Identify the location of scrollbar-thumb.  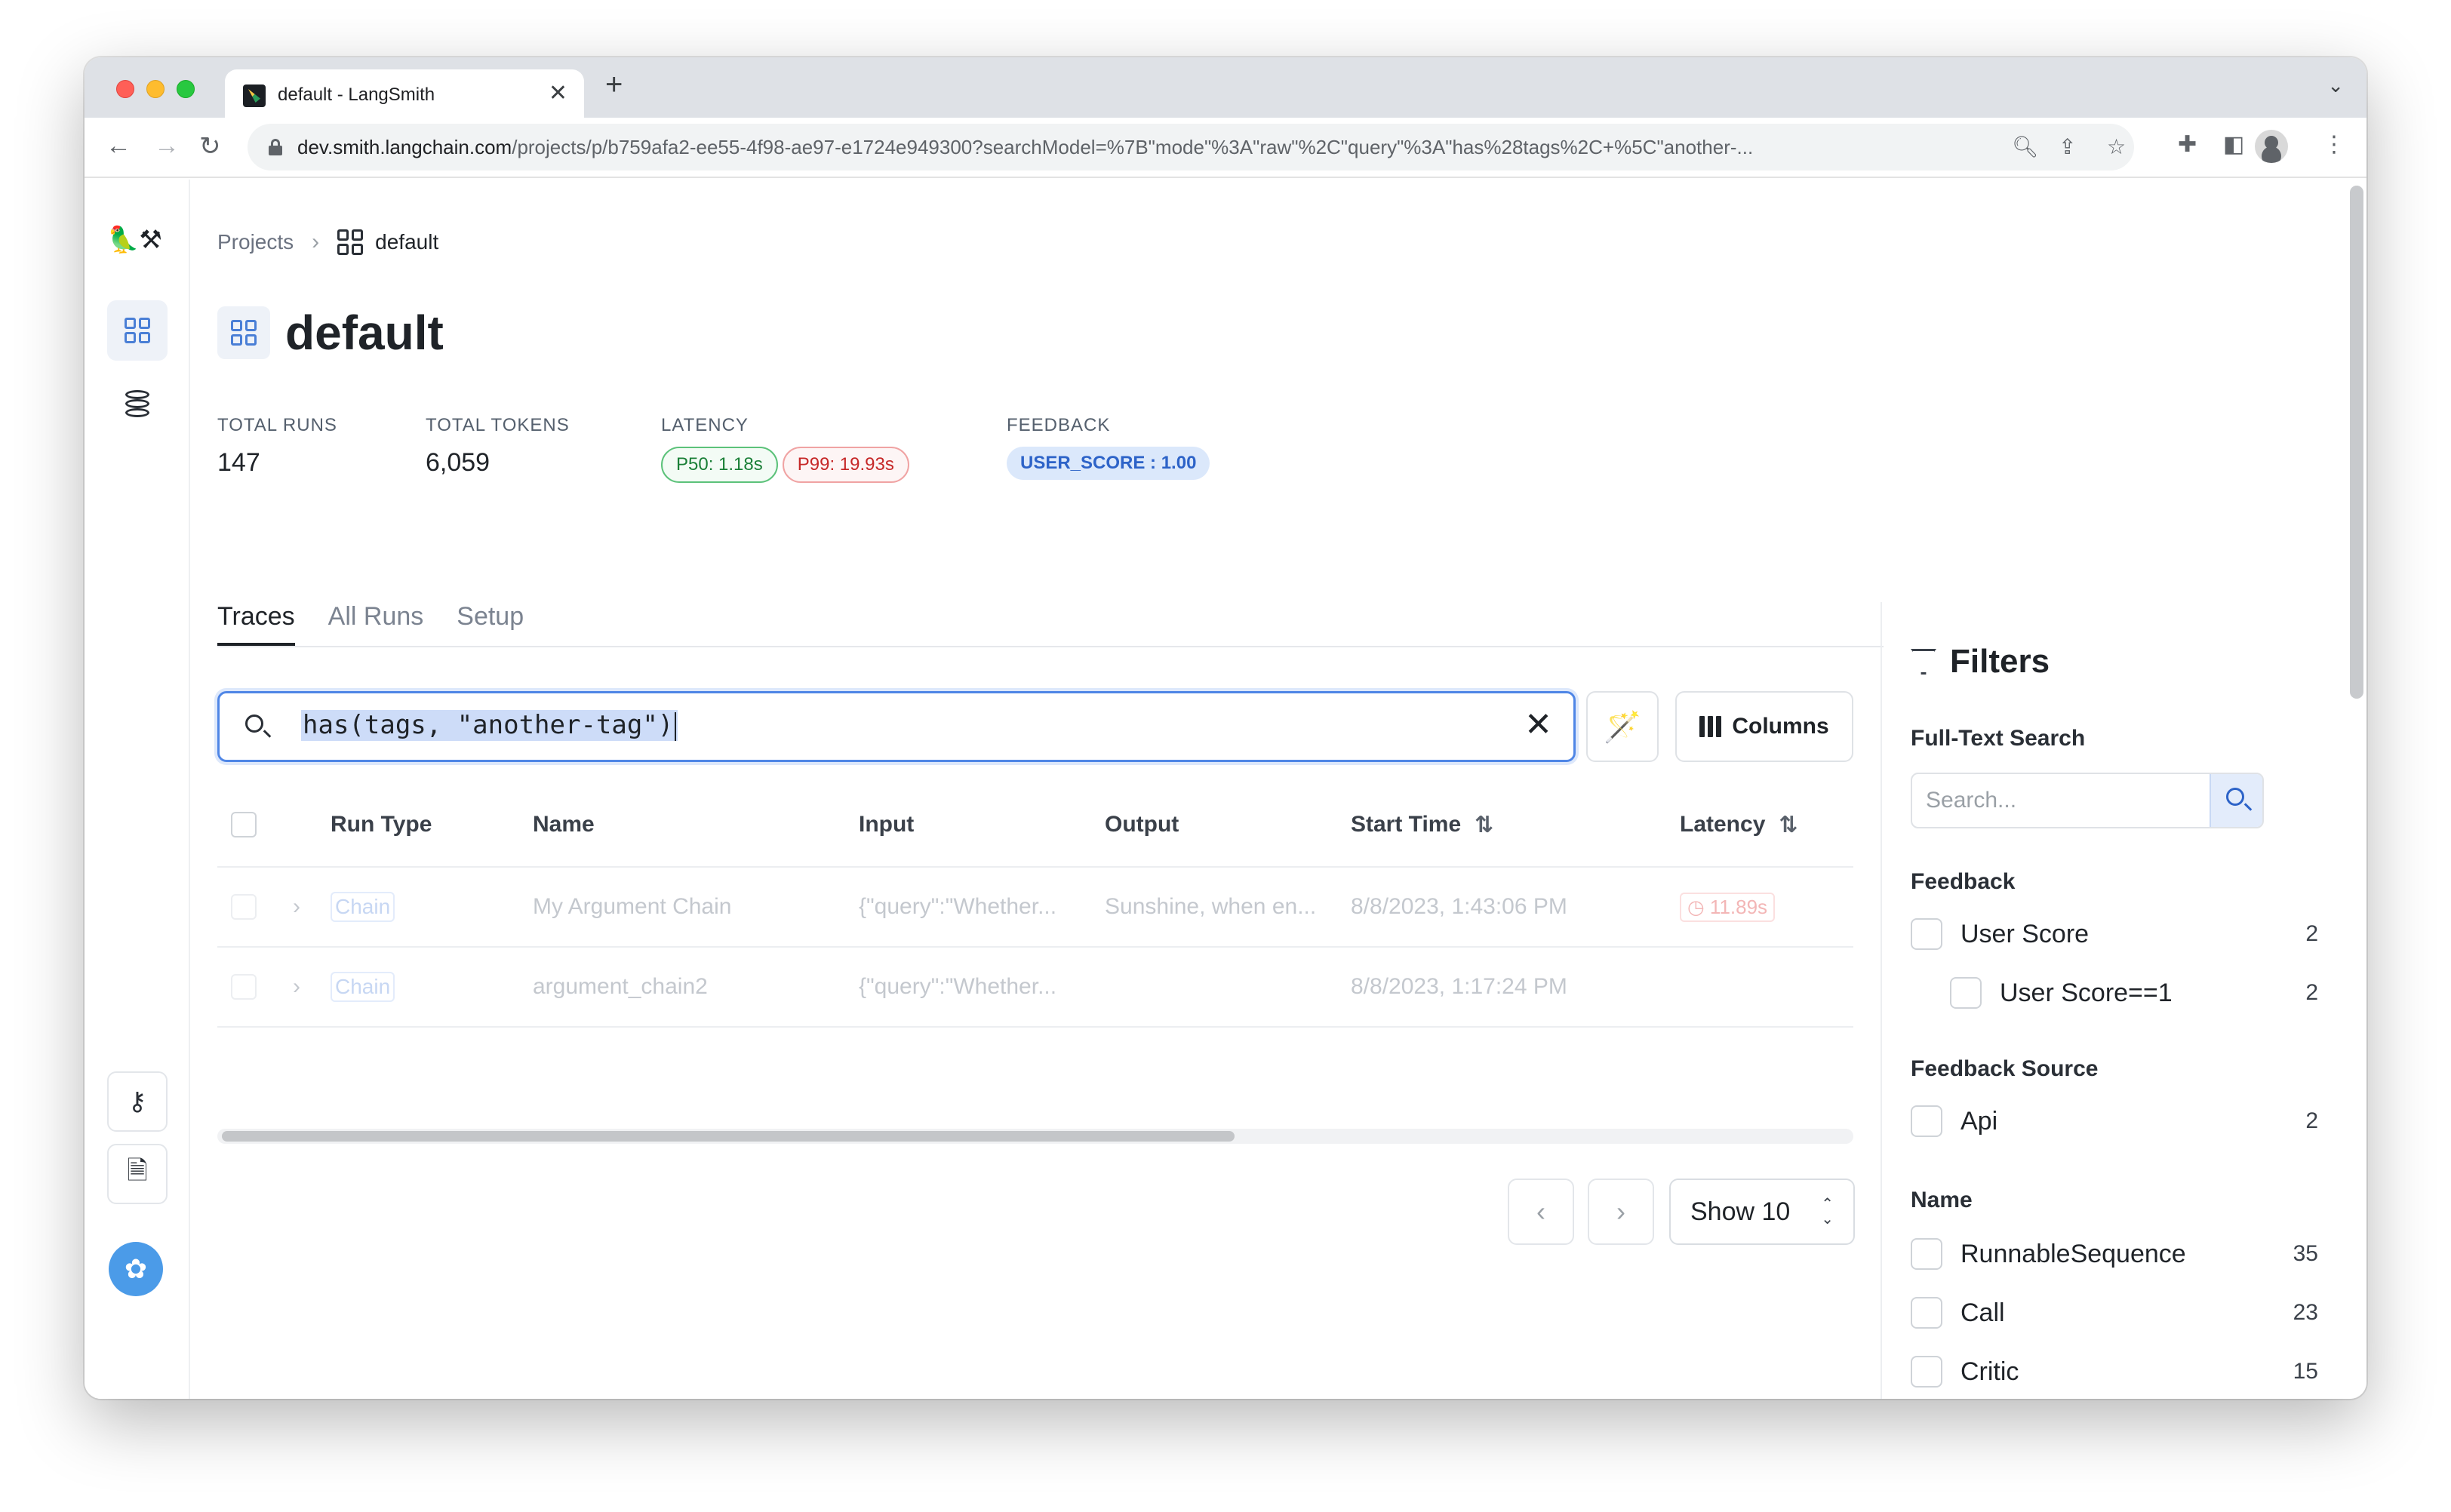
(728, 1136).